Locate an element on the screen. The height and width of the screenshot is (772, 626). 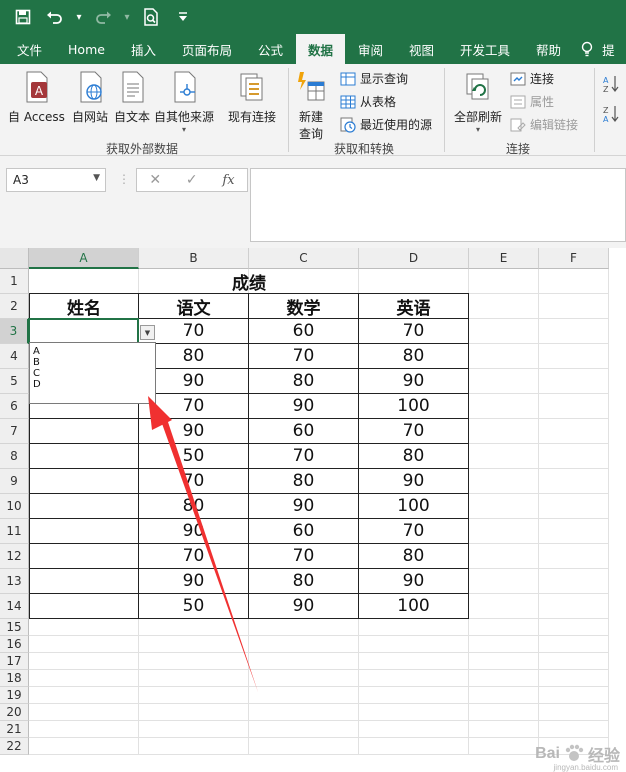
refresh-all-button: 全部刷新 ▾ is located at coordinates (478, 102).